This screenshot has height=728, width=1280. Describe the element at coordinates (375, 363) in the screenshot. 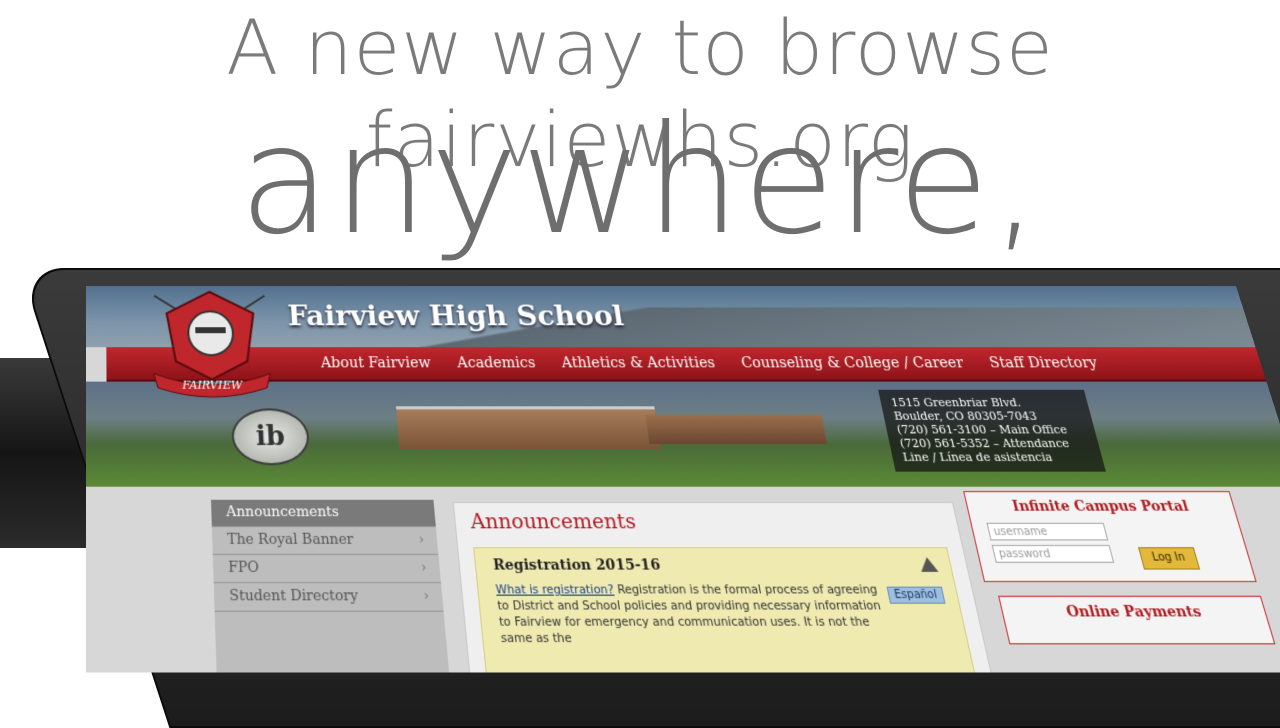

I see `nav-about: About Fairview` at that location.